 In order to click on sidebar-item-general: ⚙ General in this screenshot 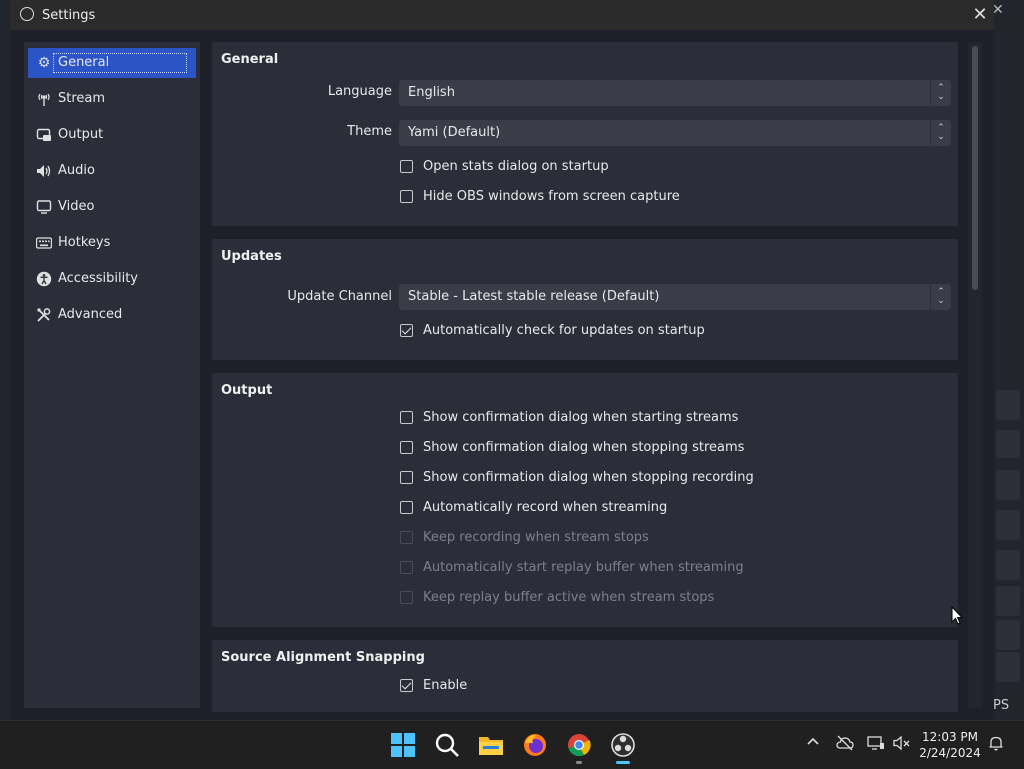, I will do `click(112, 63)`.